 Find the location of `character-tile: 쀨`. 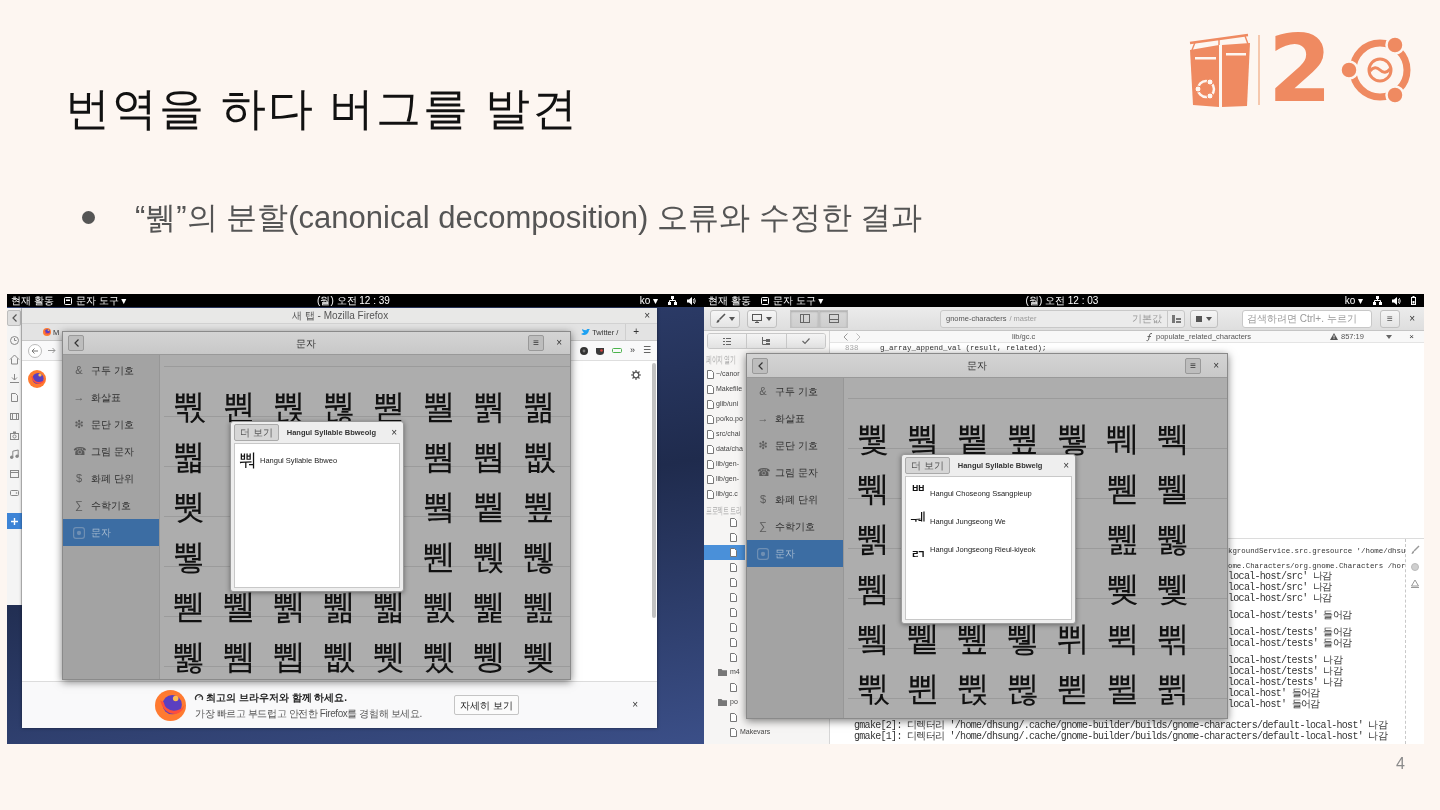

character-tile: 쀨 is located at coordinates (1123, 688).